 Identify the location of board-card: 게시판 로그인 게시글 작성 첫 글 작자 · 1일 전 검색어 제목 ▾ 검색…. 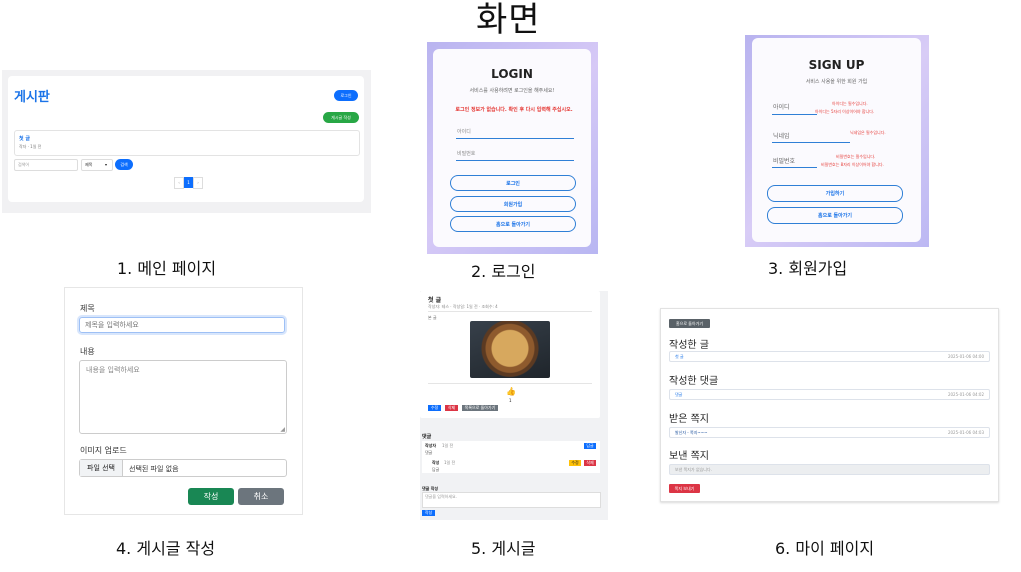
(186, 139).